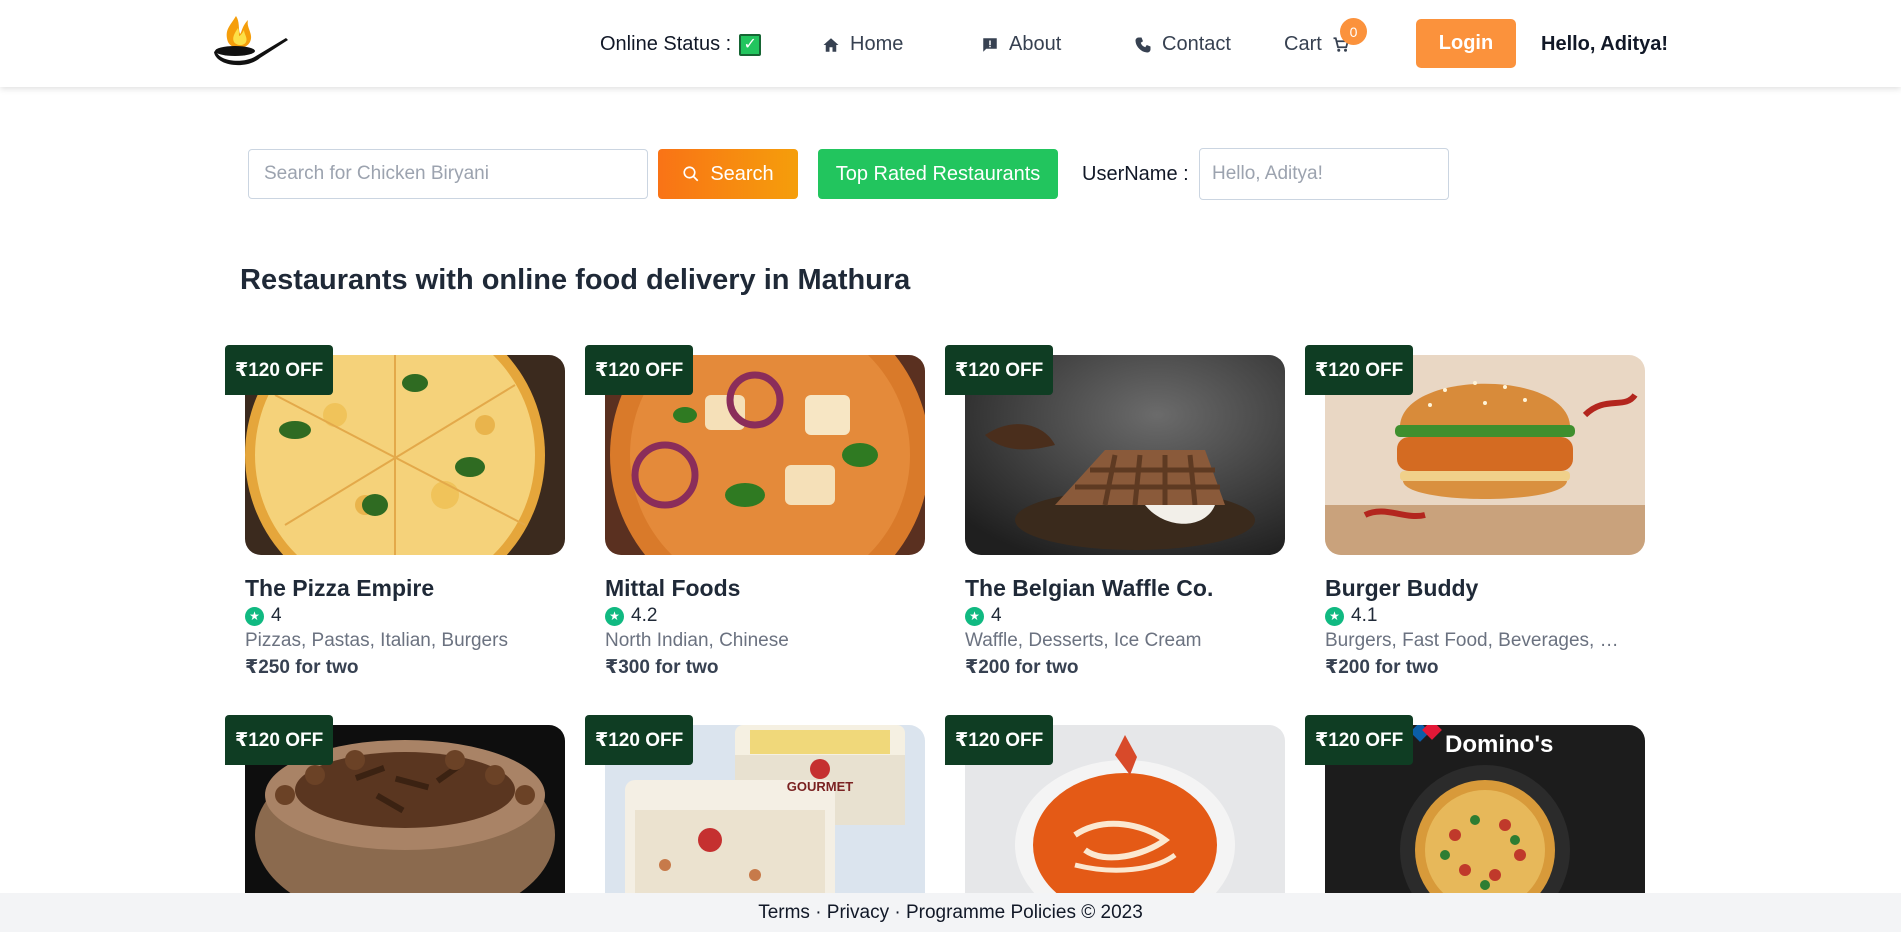 The height and width of the screenshot is (932, 1901). I want to click on user-greeting: Hello, Aditya!, so click(1605, 44).